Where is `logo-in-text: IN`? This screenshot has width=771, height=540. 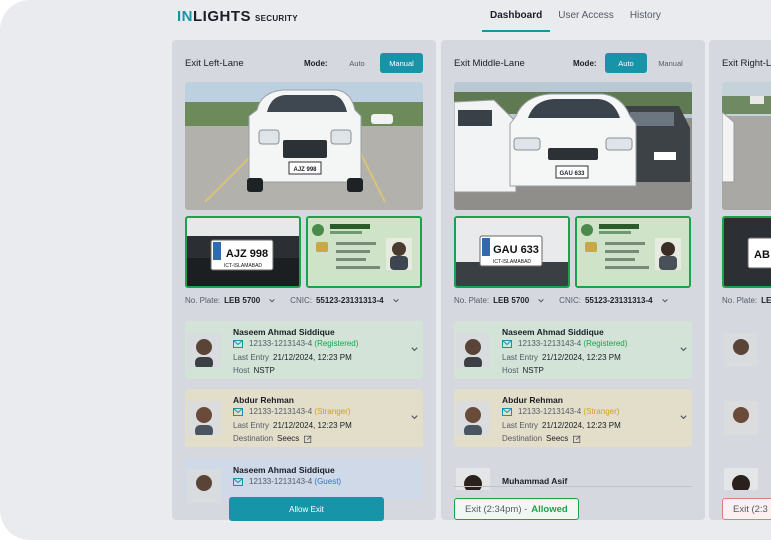 logo-in-text: IN is located at coordinates (185, 16).